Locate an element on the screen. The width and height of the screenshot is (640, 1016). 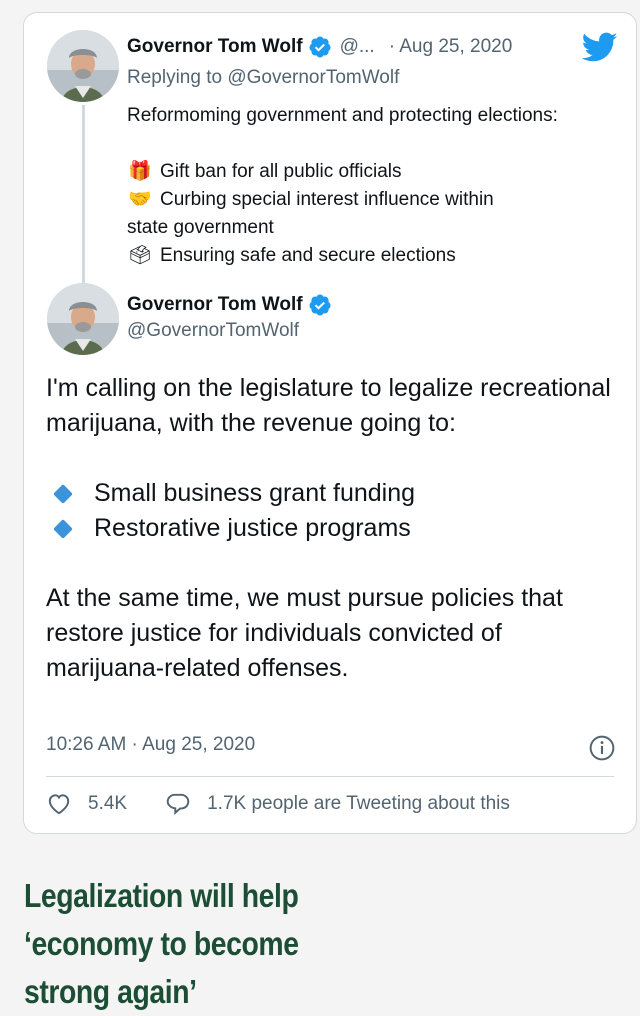
main-author-row: Governor Tom Wolf is located at coordinates (229, 305).